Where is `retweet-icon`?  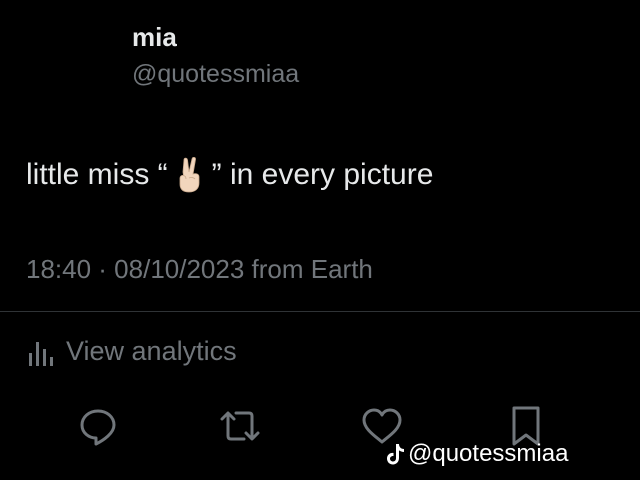
retweet-icon is located at coordinates (240, 426).